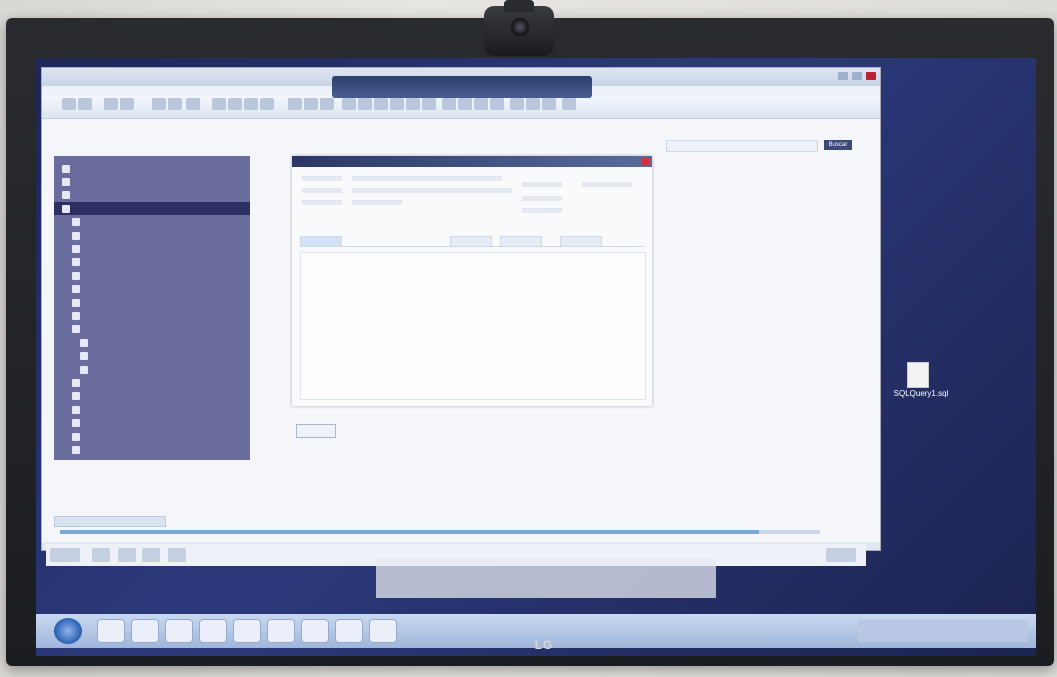 This screenshot has height=677, width=1057. I want to click on module-tab, so click(462, 87).